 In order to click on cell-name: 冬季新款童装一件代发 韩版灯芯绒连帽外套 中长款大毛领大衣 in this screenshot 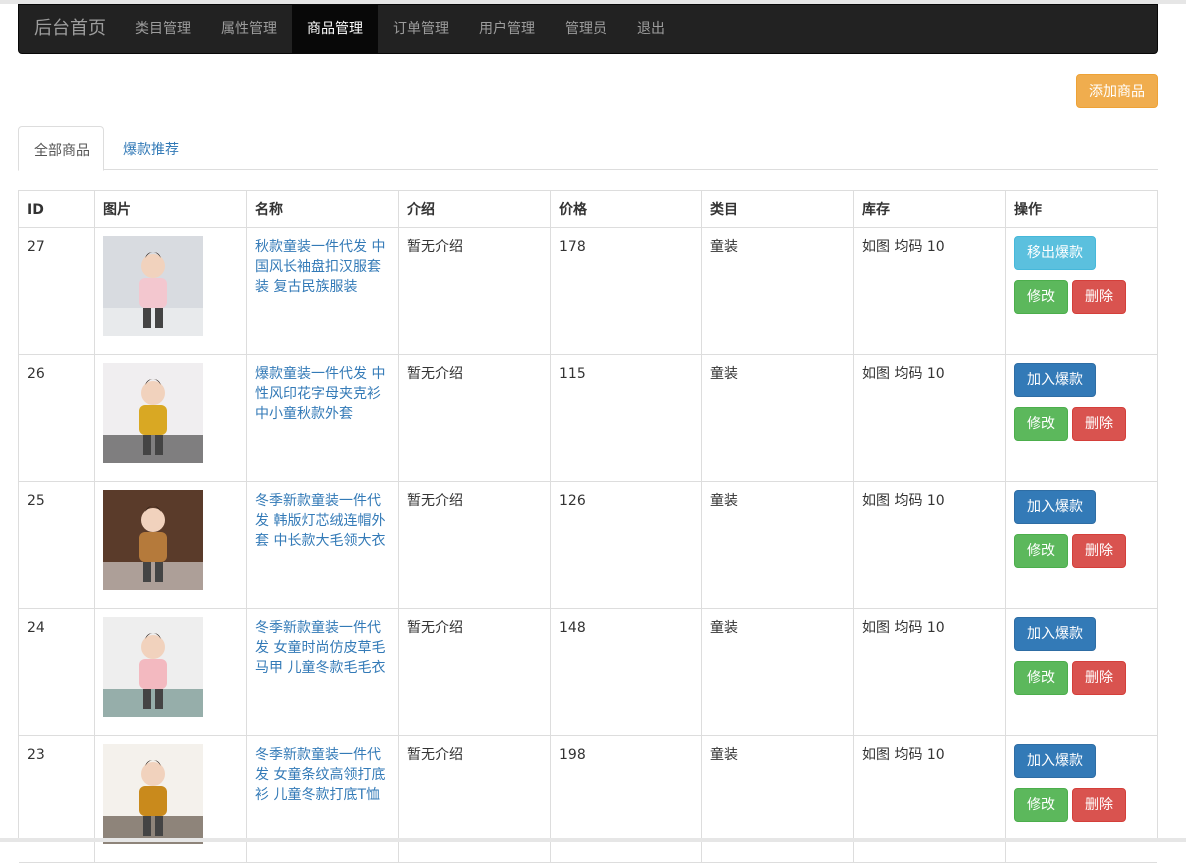, I will do `click(323, 545)`.